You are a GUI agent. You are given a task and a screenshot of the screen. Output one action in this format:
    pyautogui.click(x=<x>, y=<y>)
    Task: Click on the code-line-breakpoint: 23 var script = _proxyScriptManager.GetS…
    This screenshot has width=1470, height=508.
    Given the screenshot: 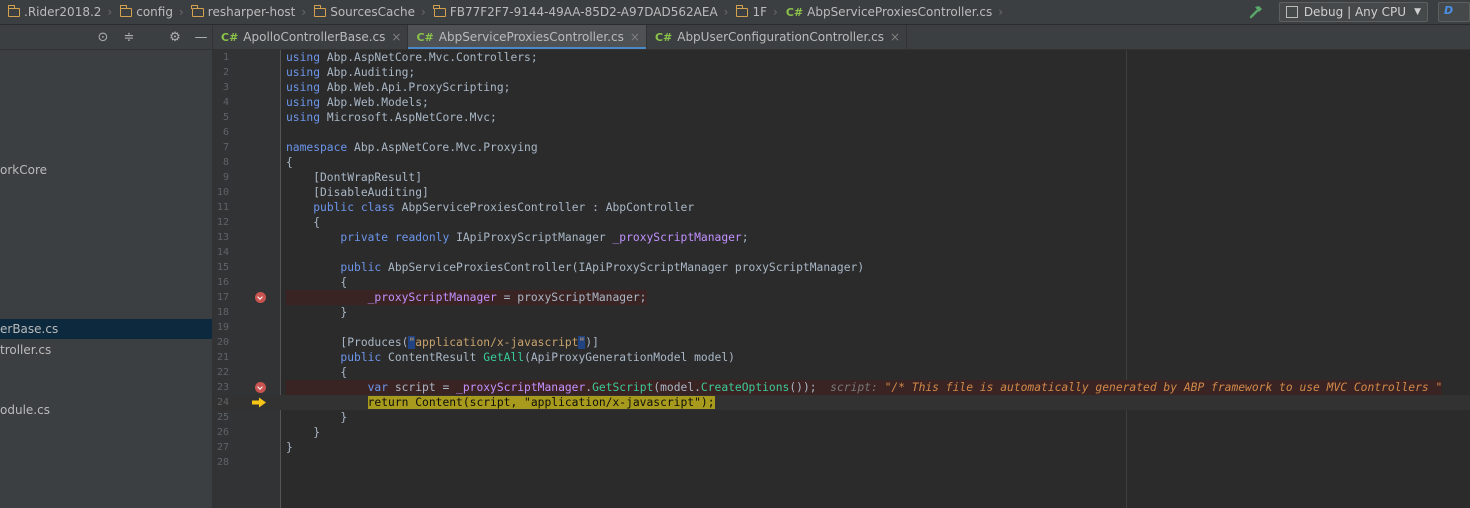 What is the action you would take?
    pyautogui.click(x=841, y=387)
    